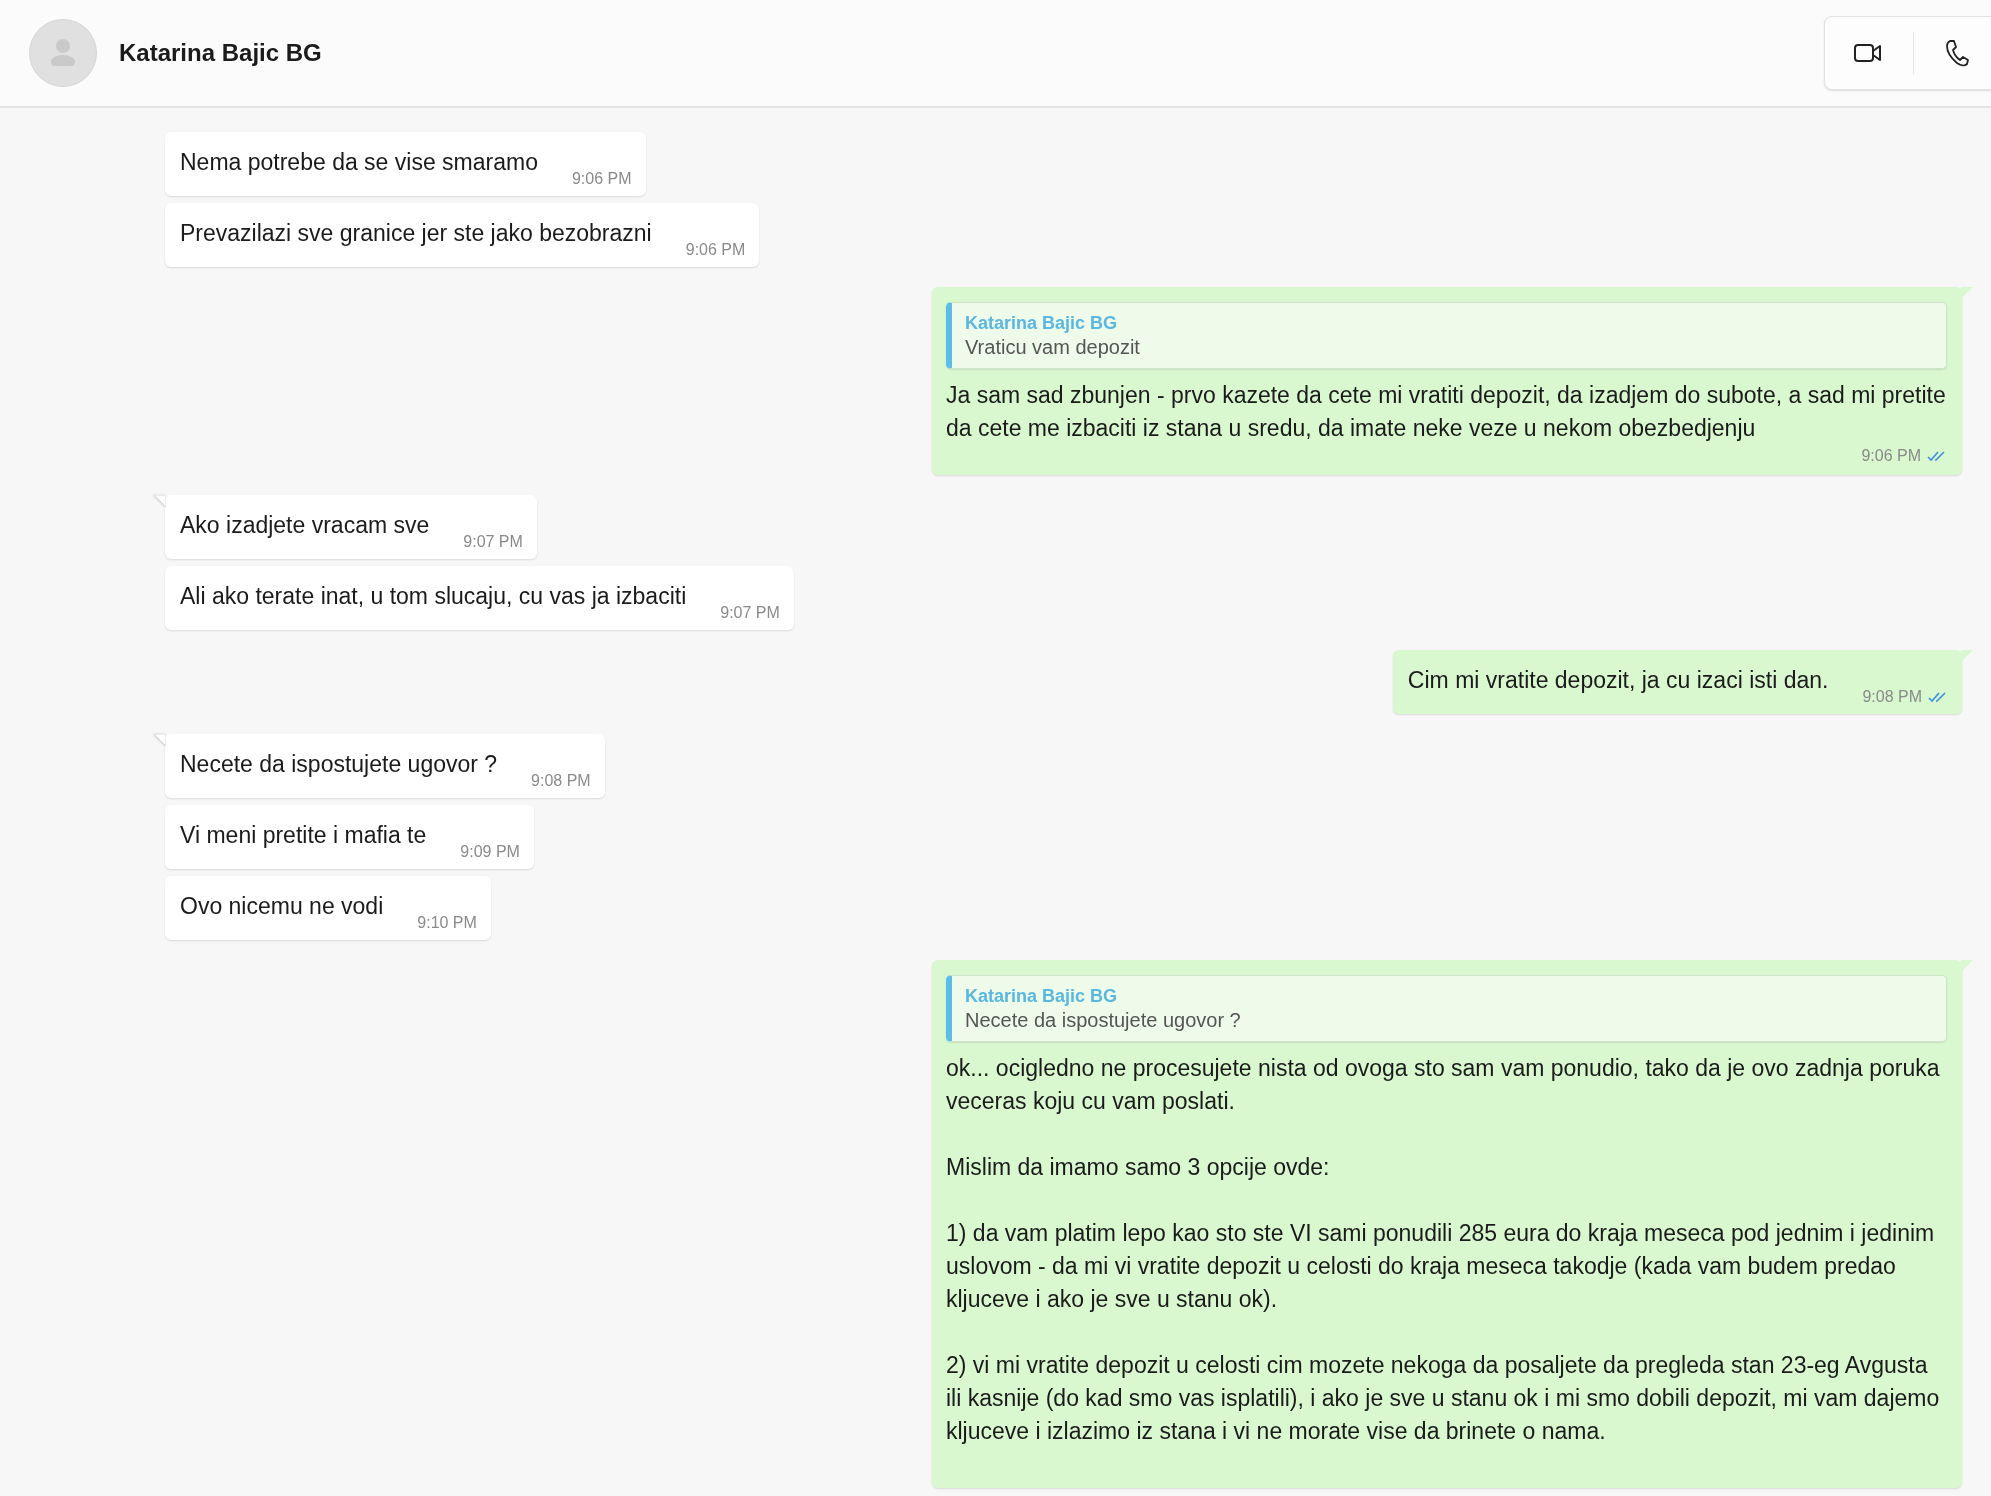 Image resolution: width=1991 pixels, height=1496 pixels. I want to click on quoted-text: Vraticu vam depozit, so click(1053, 347).